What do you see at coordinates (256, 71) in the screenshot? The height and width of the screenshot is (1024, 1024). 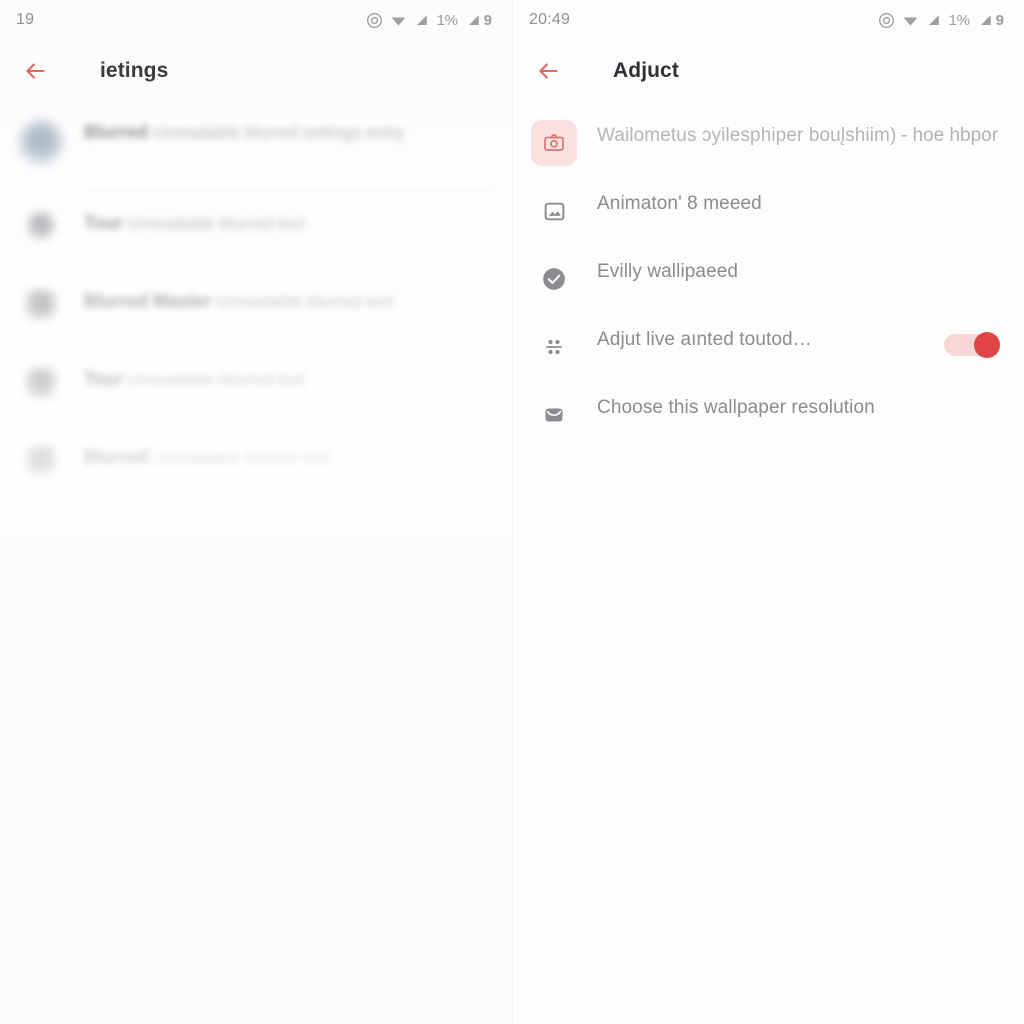 I see `left-app-bar: ietings` at bounding box center [256, 71].